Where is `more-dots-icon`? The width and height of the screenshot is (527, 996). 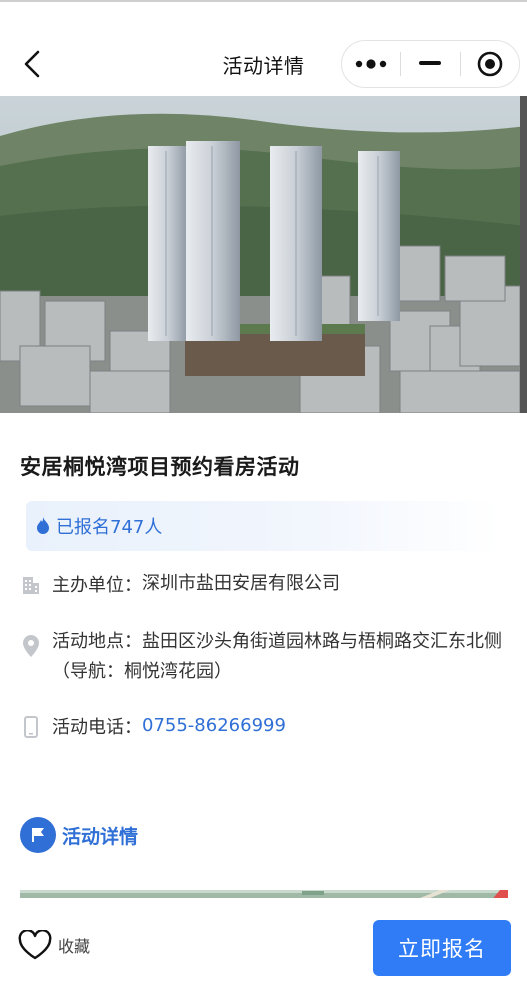
more-dots-icon is located at coordinates (371, 64).